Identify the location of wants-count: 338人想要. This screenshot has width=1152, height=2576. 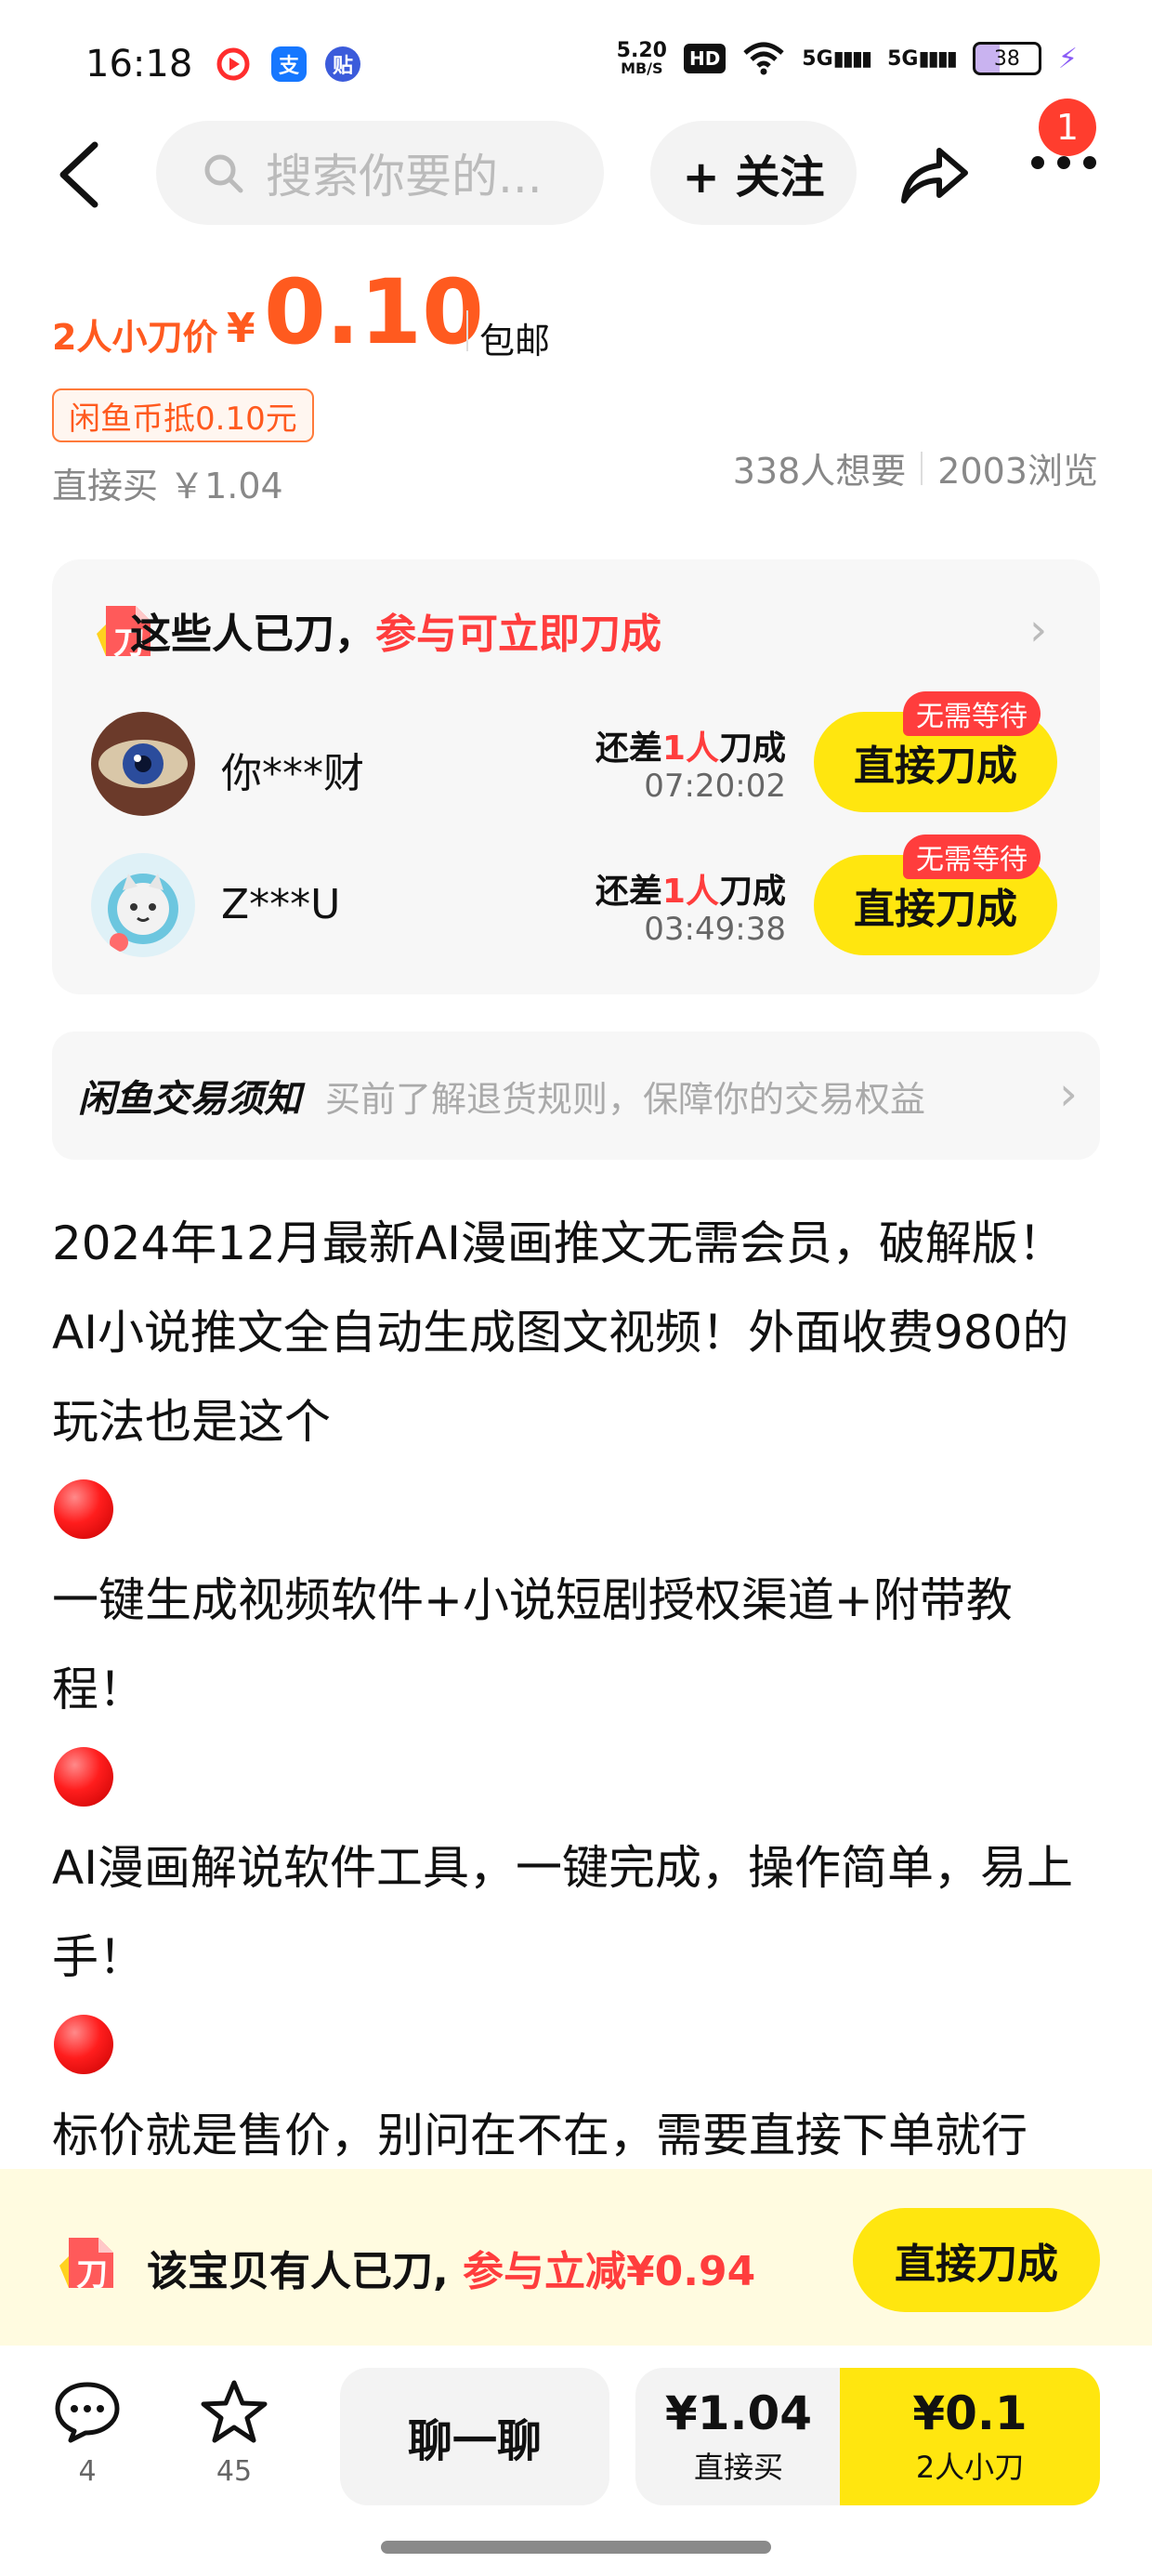
(819, 471).